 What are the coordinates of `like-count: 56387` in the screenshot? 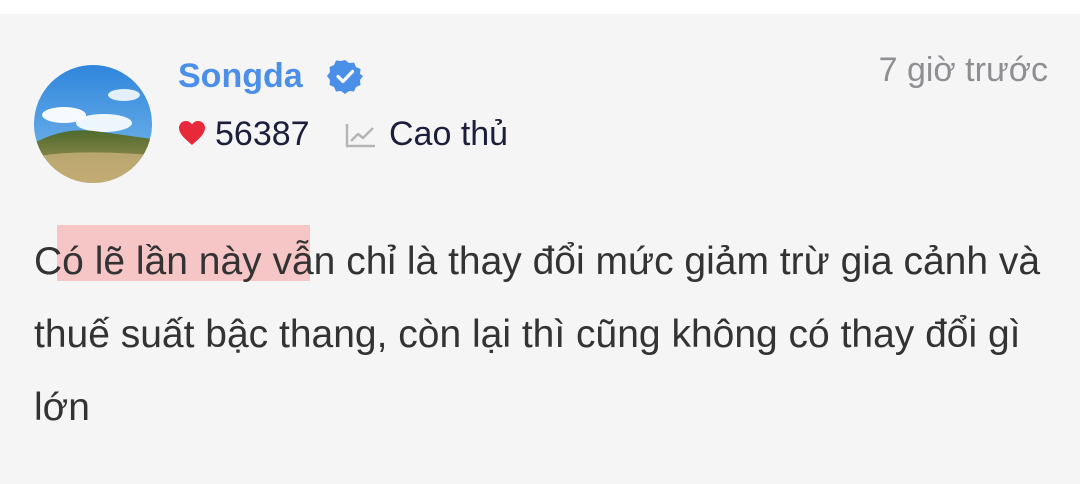 It's located at (262, 134).